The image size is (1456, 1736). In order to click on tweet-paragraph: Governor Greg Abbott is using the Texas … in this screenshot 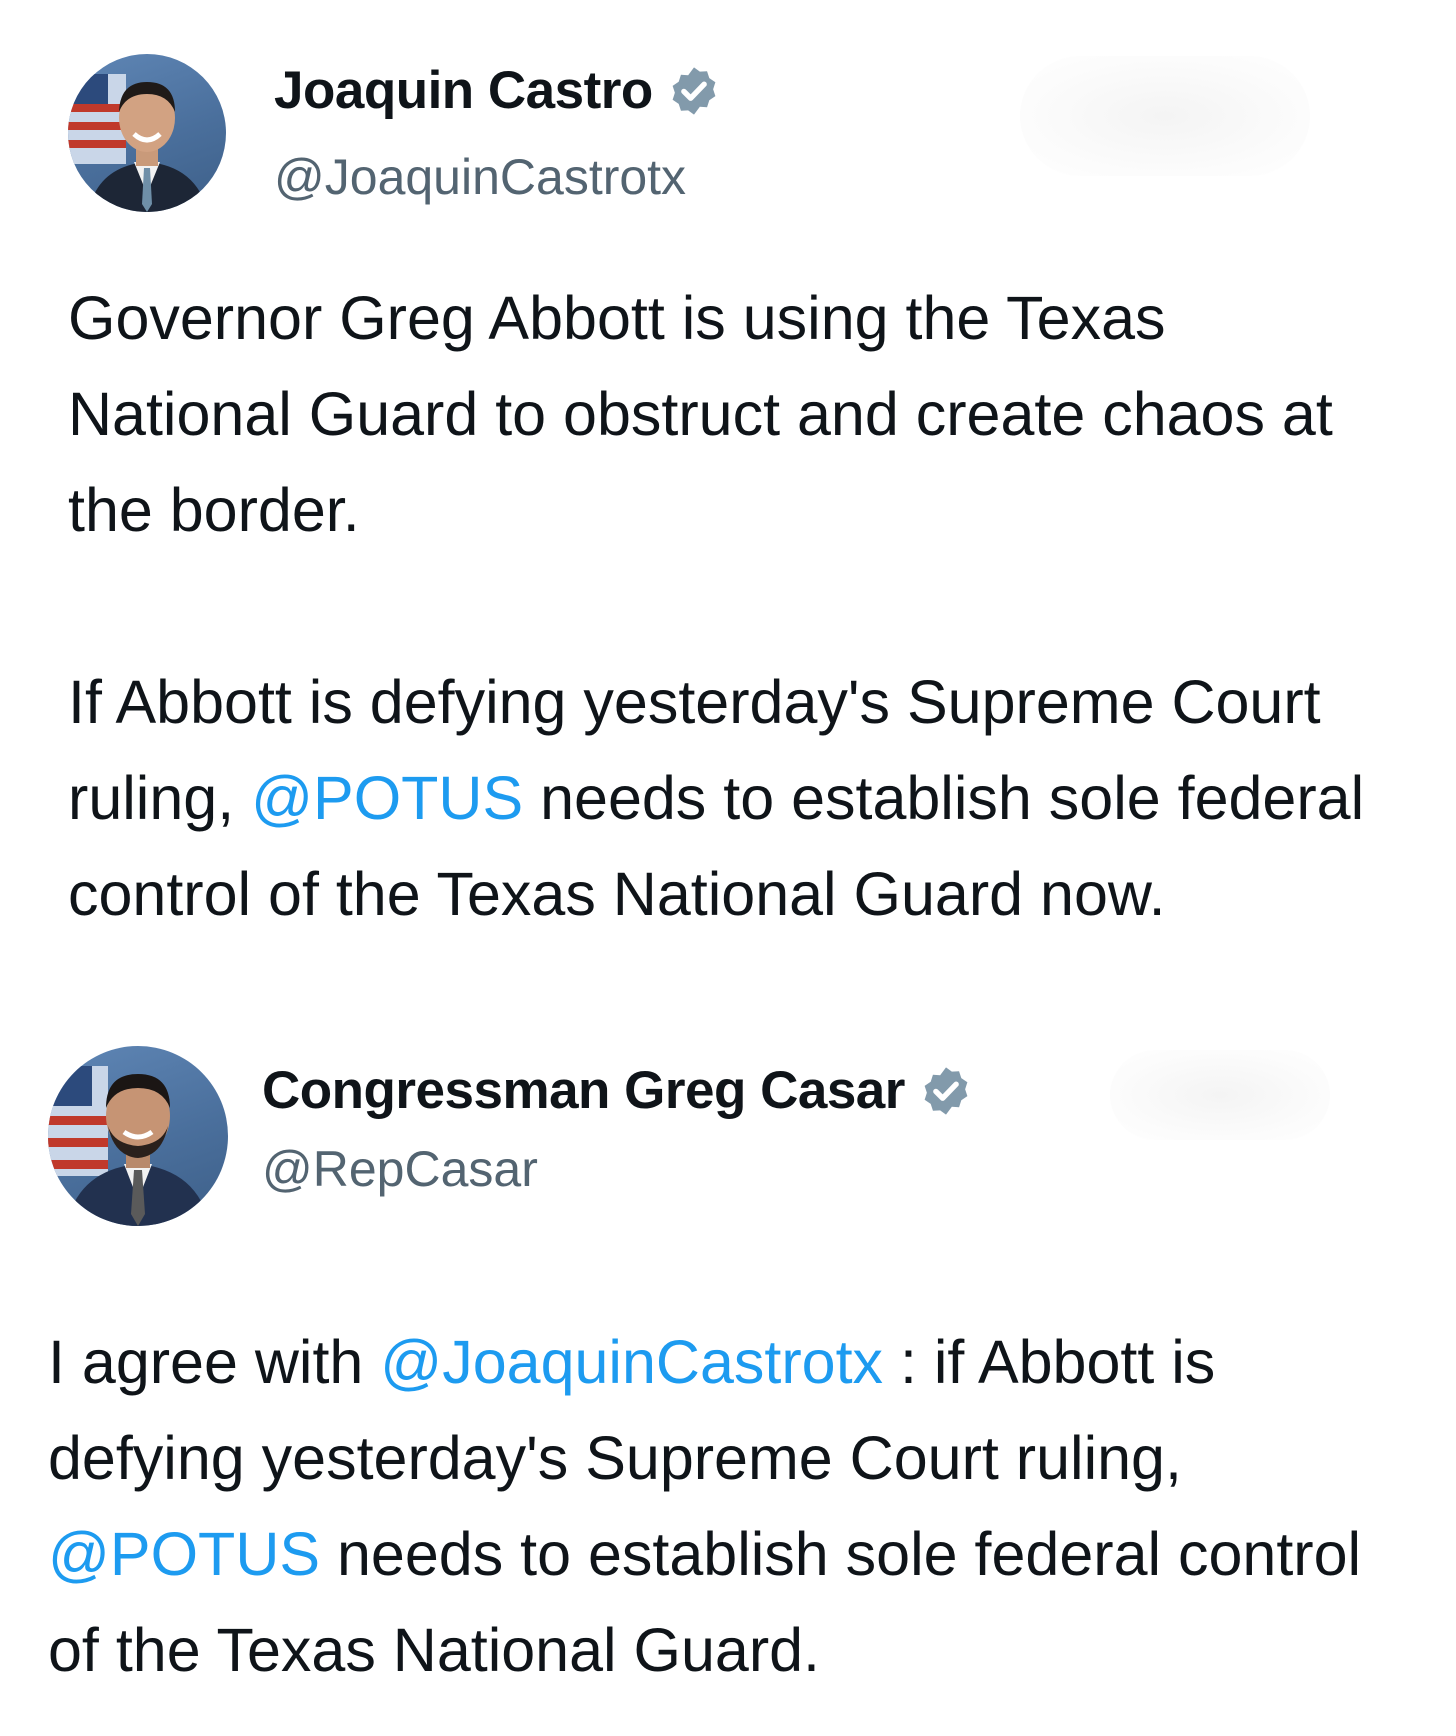, I will do `click(700, 414)`.